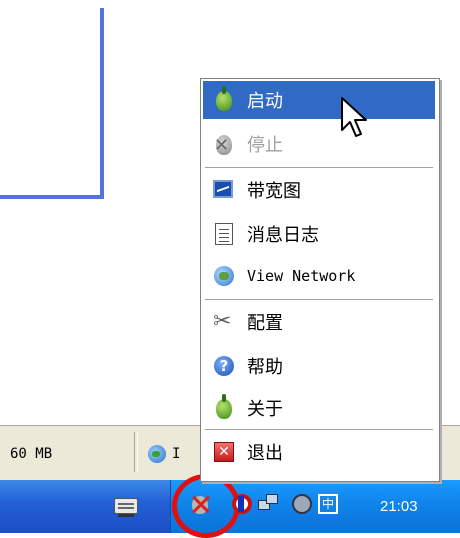 This screenshot has height=538, width=460. I want to click on menu-item-view-network: View Network, so click(319, 276).